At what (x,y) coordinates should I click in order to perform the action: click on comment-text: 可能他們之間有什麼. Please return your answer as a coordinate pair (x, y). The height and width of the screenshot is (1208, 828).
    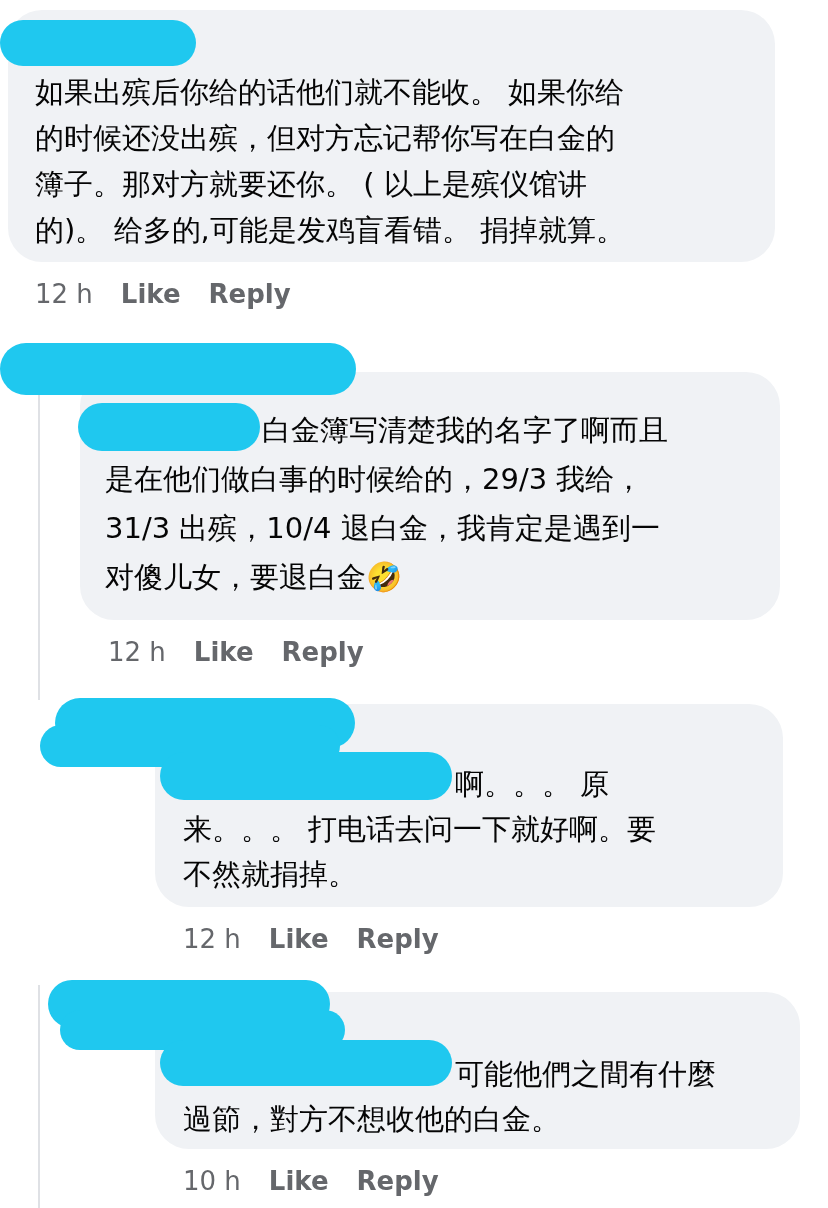
    Looking at the image, I should click on (585, 1074).